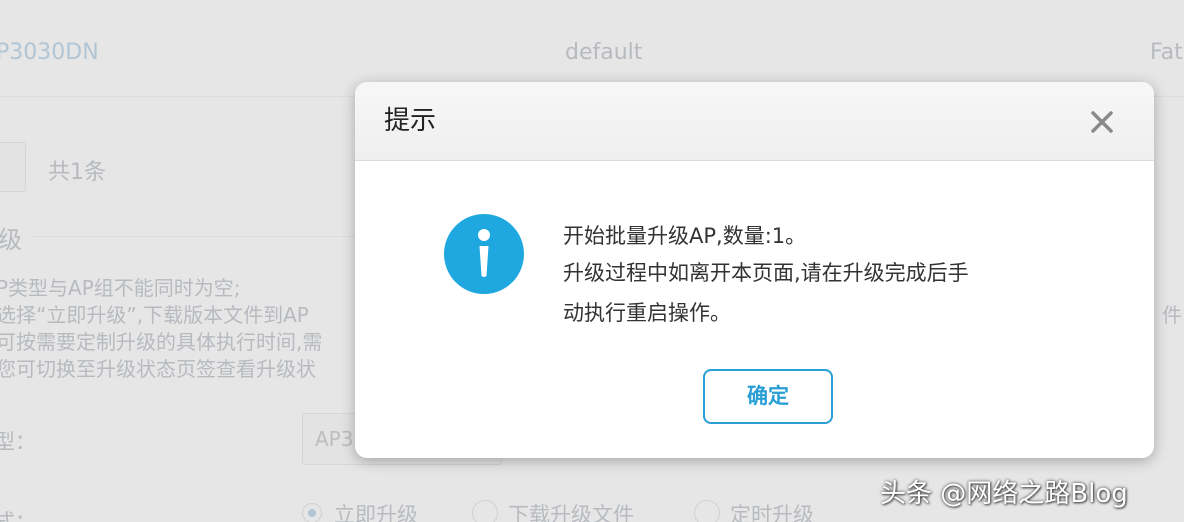 The image size is (1184, 522). Describe the element at coordinates (685, 236) in the screenshot. I see `message-line-1: 开始批量升级AP,数量:1。` at that location.